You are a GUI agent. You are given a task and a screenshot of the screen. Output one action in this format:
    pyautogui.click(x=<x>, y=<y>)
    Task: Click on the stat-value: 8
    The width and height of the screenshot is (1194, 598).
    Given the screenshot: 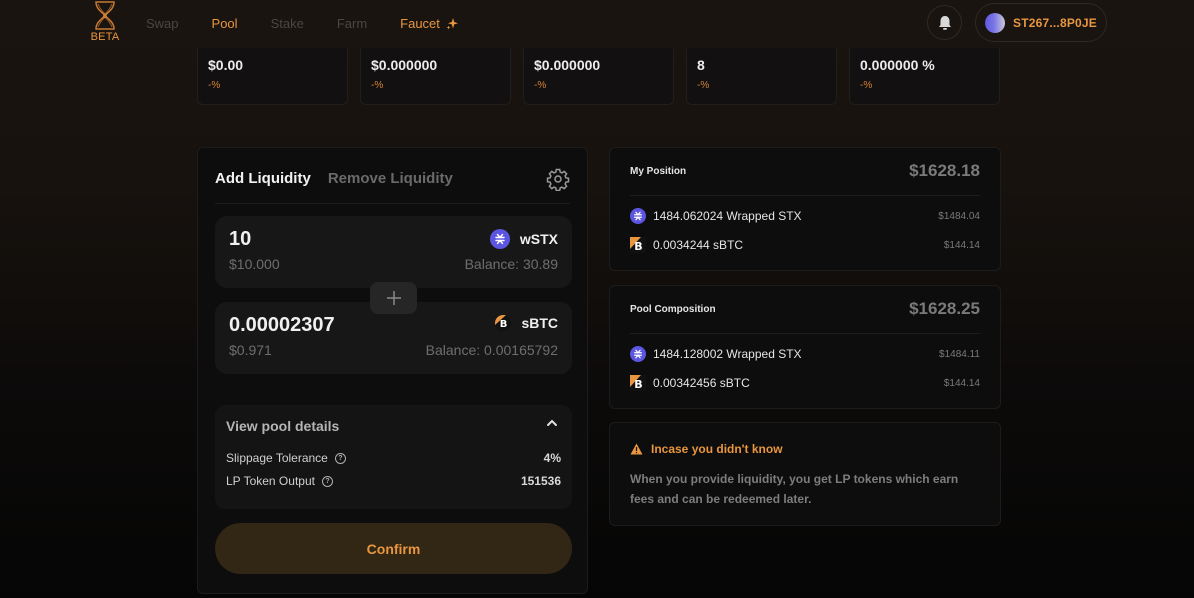 What is the action you would take?
    pyautogui.click(x=701, y=65)
    